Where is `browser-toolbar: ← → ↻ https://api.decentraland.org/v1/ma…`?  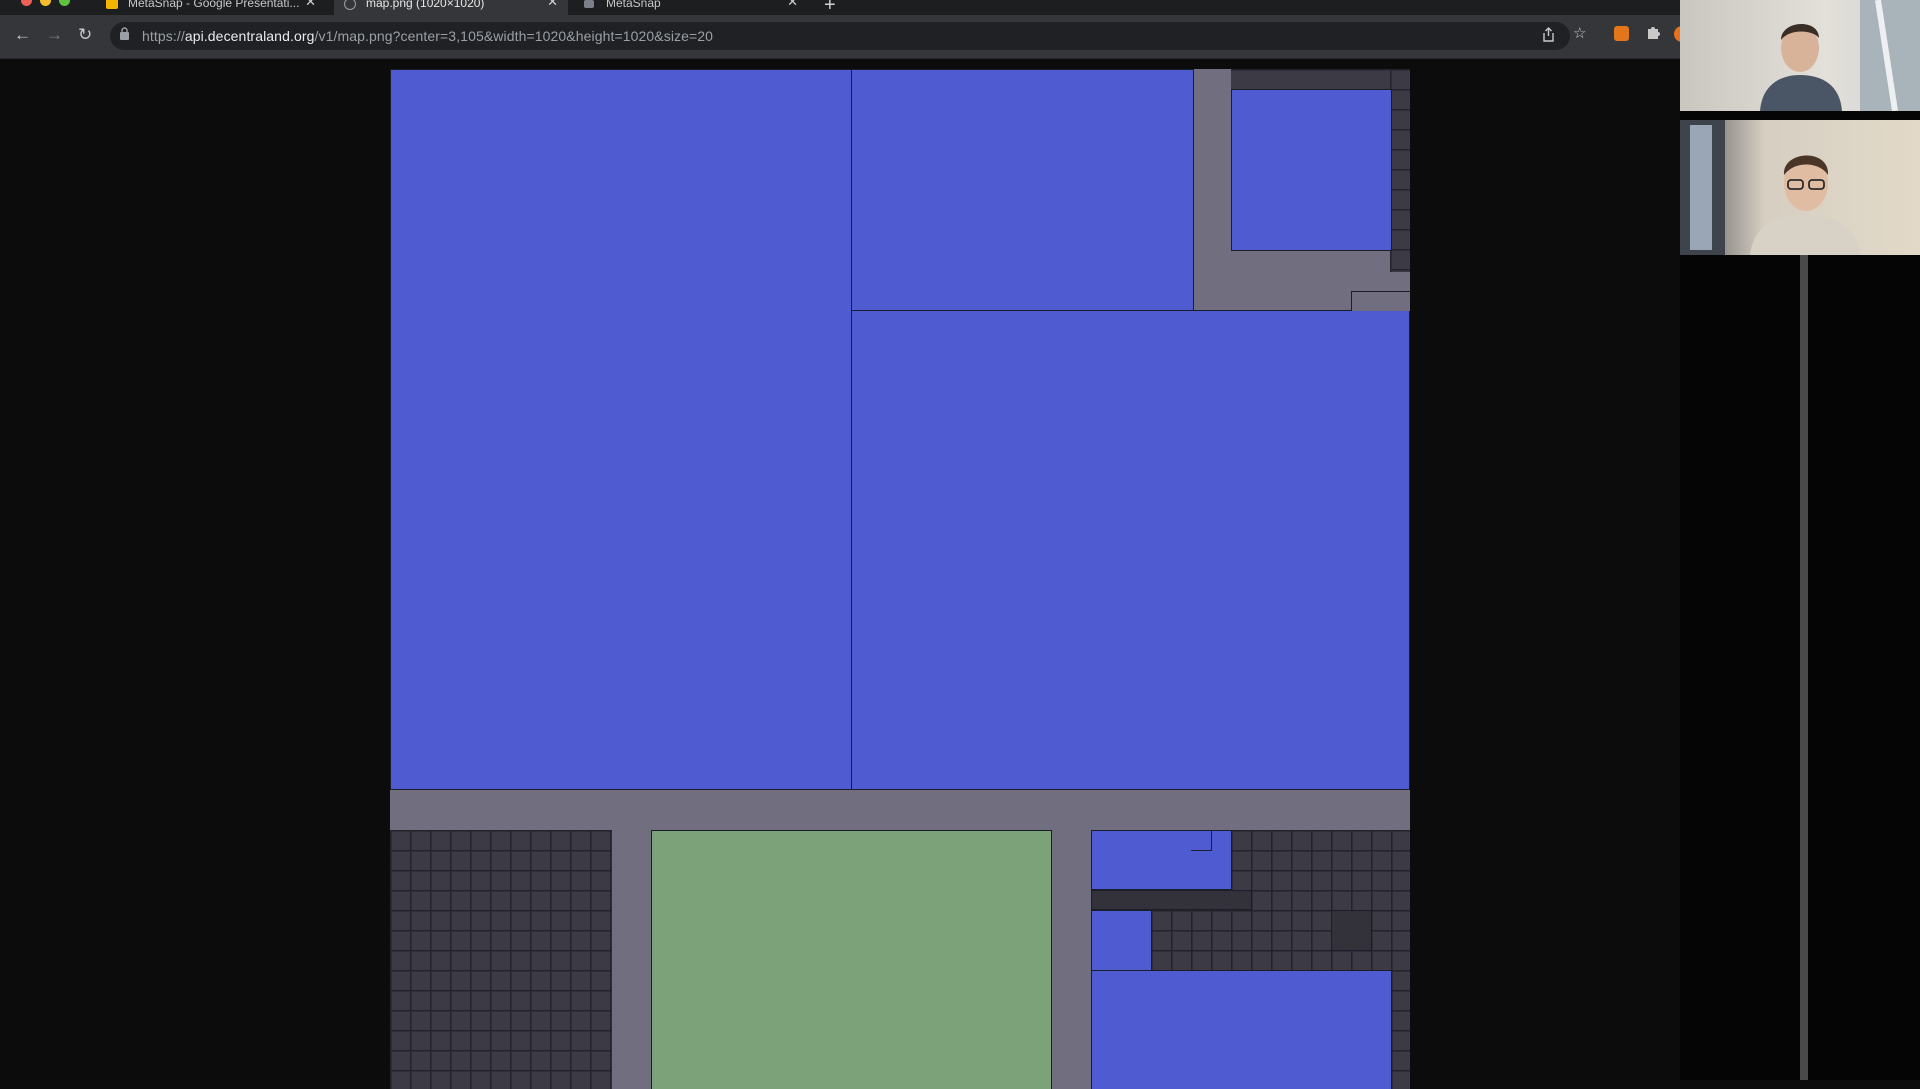 browser-toolbar: ← → ↻ https://api.decentraland.org/v1/ma… is located at coordinates (843, 37).